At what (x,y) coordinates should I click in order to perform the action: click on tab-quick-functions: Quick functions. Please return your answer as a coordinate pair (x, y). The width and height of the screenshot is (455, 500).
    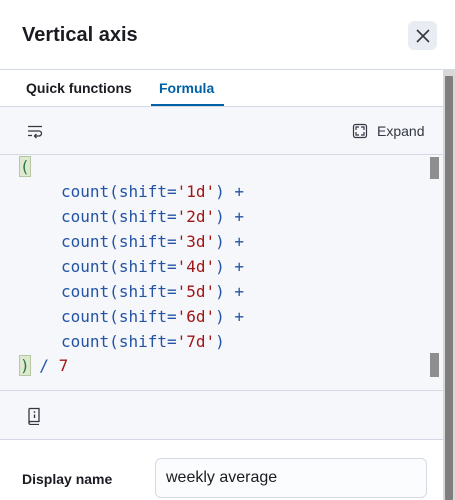
    Looking at the image, I should click on (79, 88).